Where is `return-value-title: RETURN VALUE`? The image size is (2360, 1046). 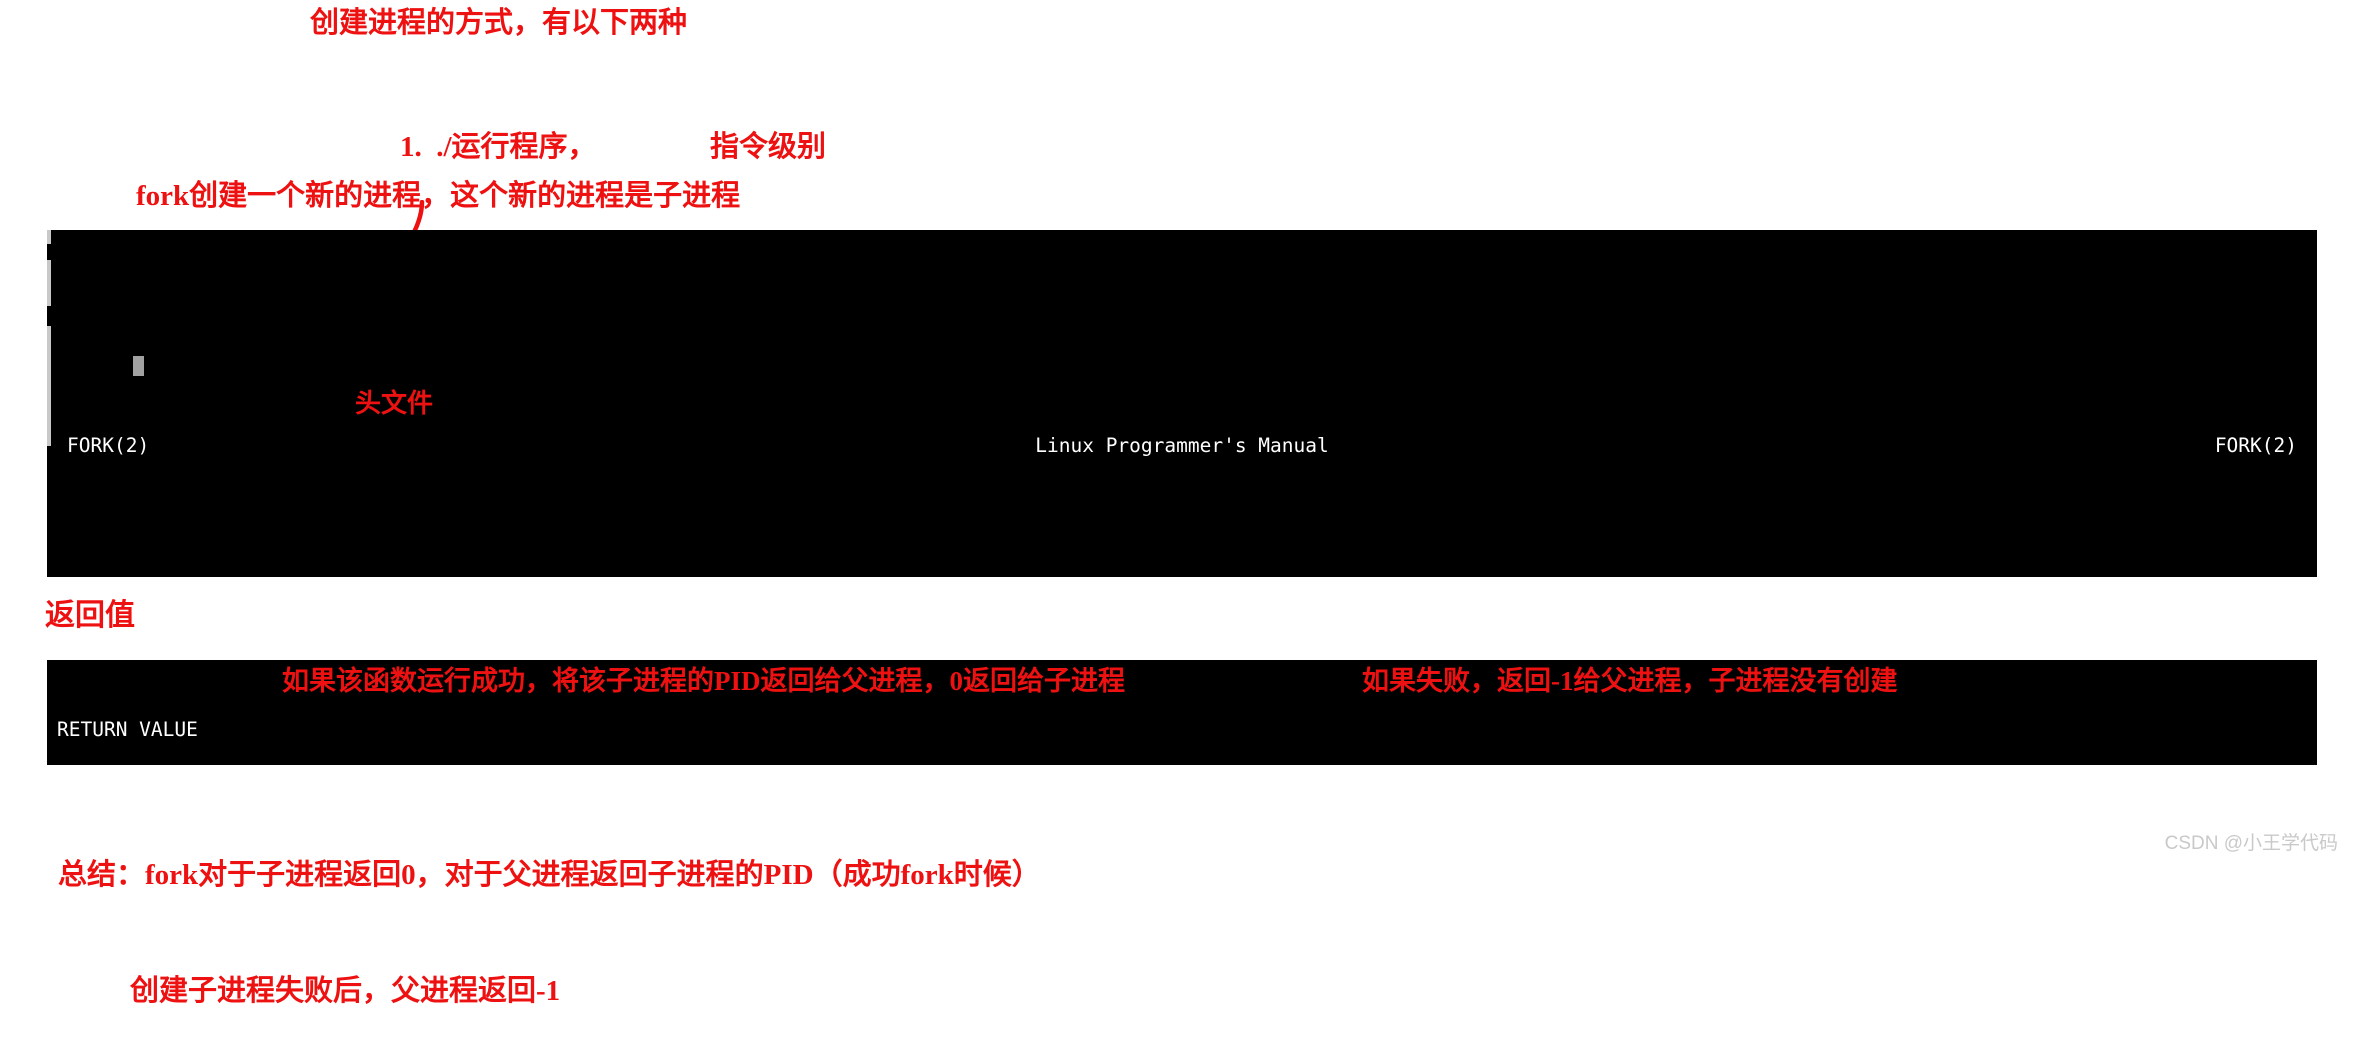
return-value-title: RETURN VALUE is located at coordinates (127, 729).